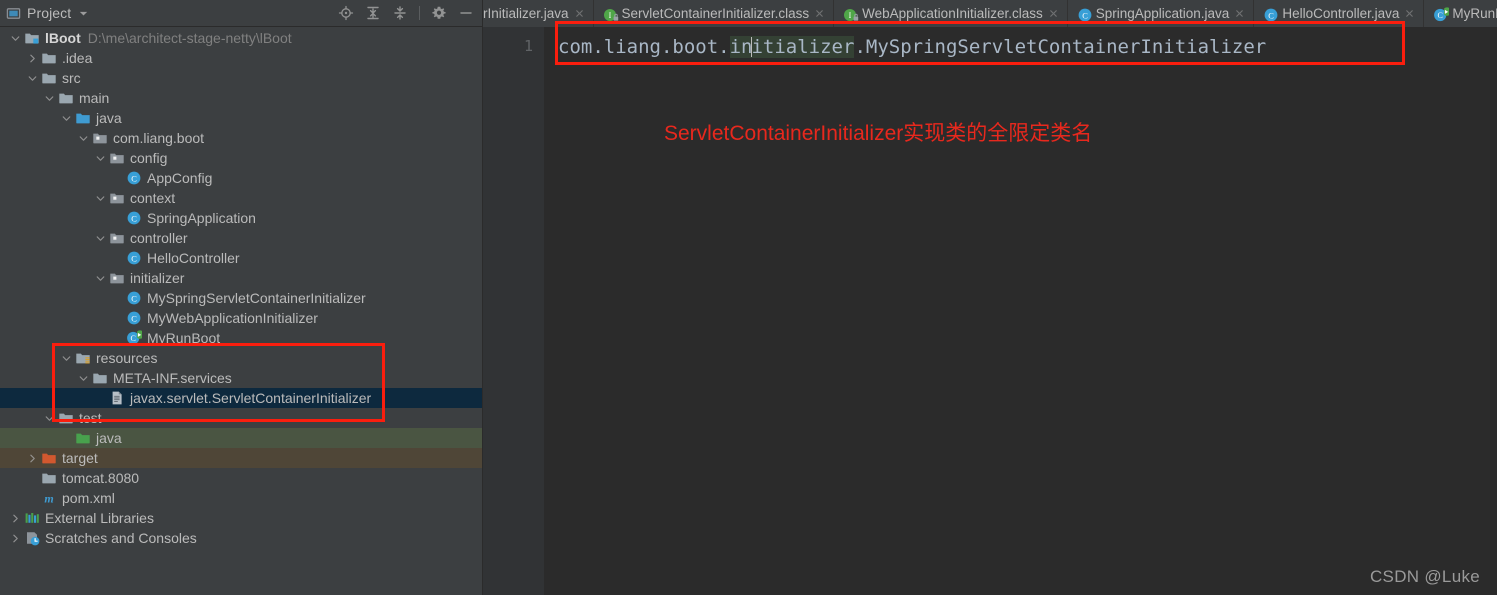 Image resolution: width=1497 pixels, height=595 pixels. What do you see at coordinates (241, 138) in the screenshot?
I see `tree-row: com.liang.boot` at bounding box center [241, 138].